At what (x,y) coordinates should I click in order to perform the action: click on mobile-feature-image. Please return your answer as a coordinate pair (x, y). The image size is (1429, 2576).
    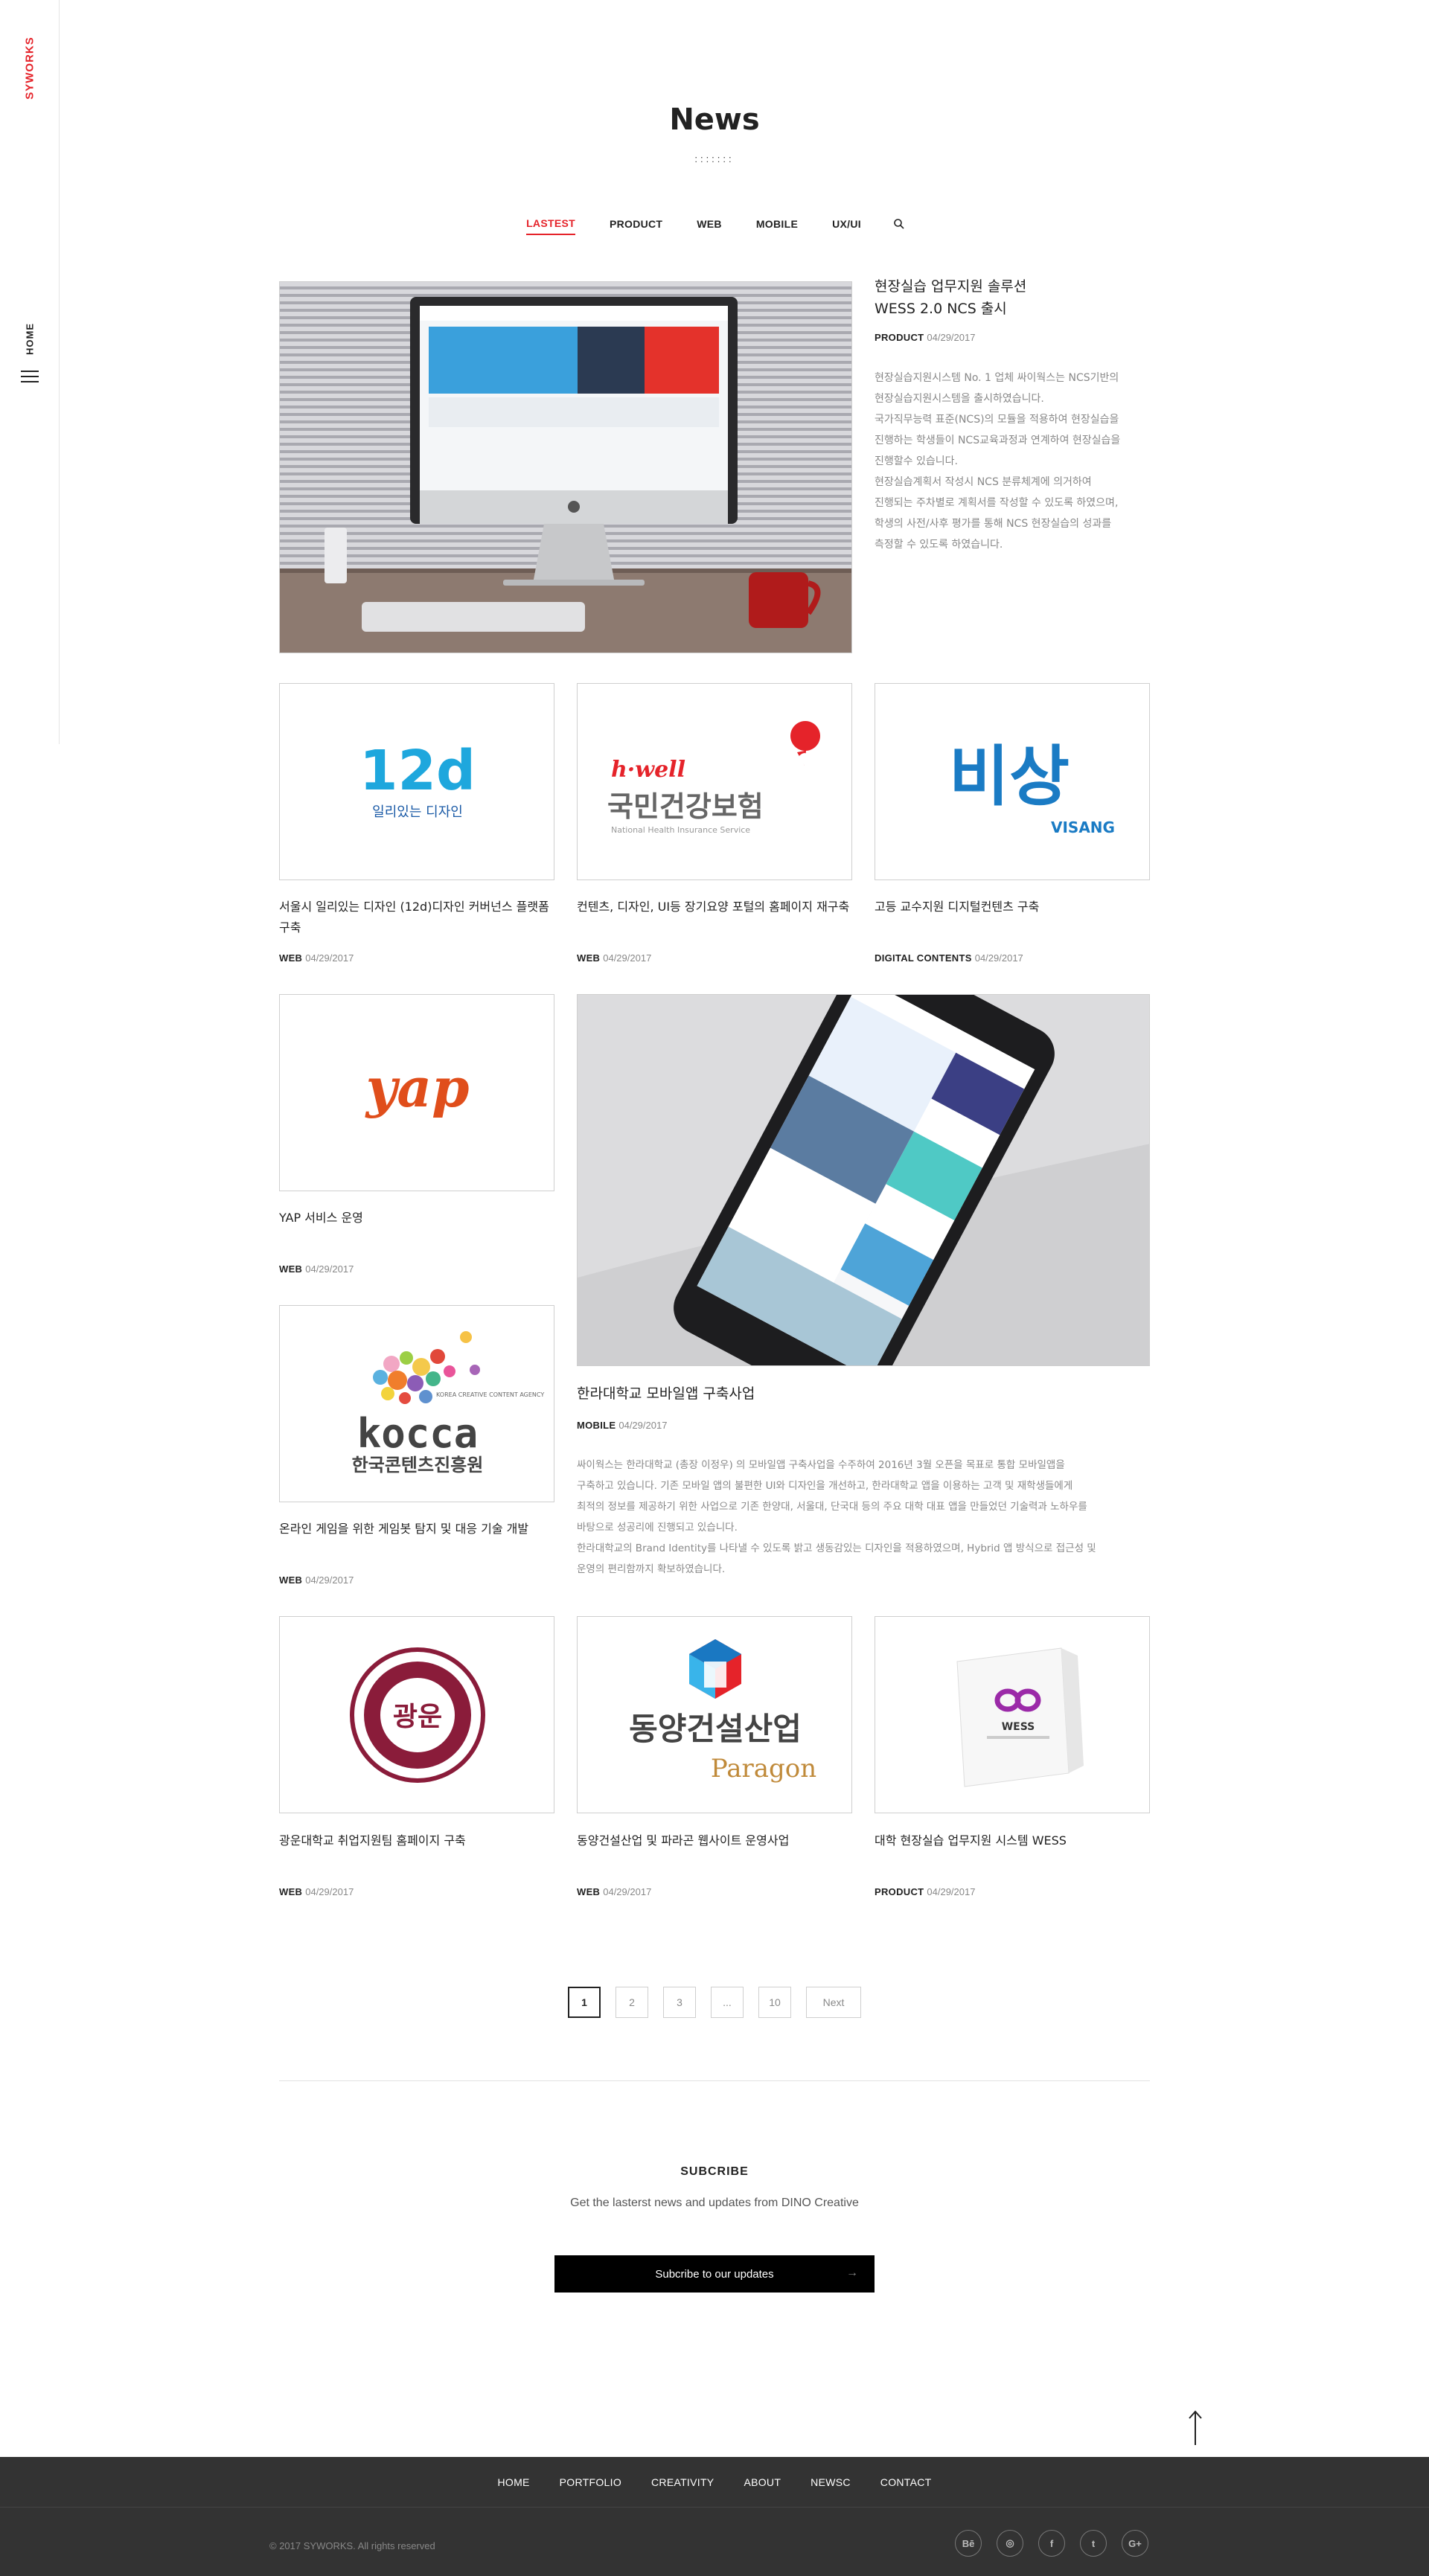
    Looking at the image, I should click on (863, 1180).